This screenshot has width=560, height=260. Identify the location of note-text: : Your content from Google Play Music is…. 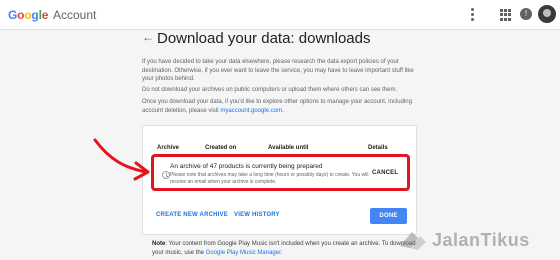
(284, 248).